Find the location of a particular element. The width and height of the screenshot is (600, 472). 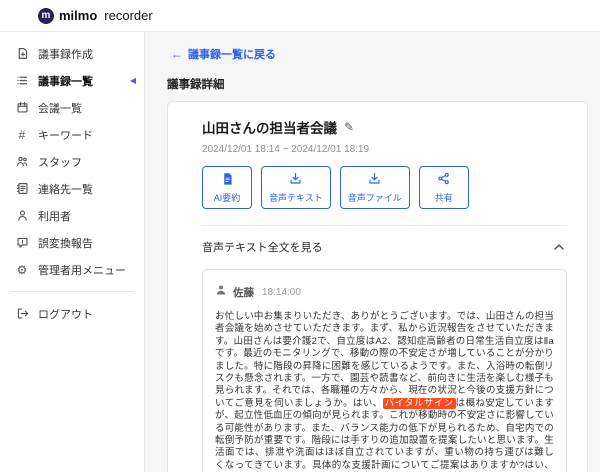

list-icon is located at coordinates (22, 81).